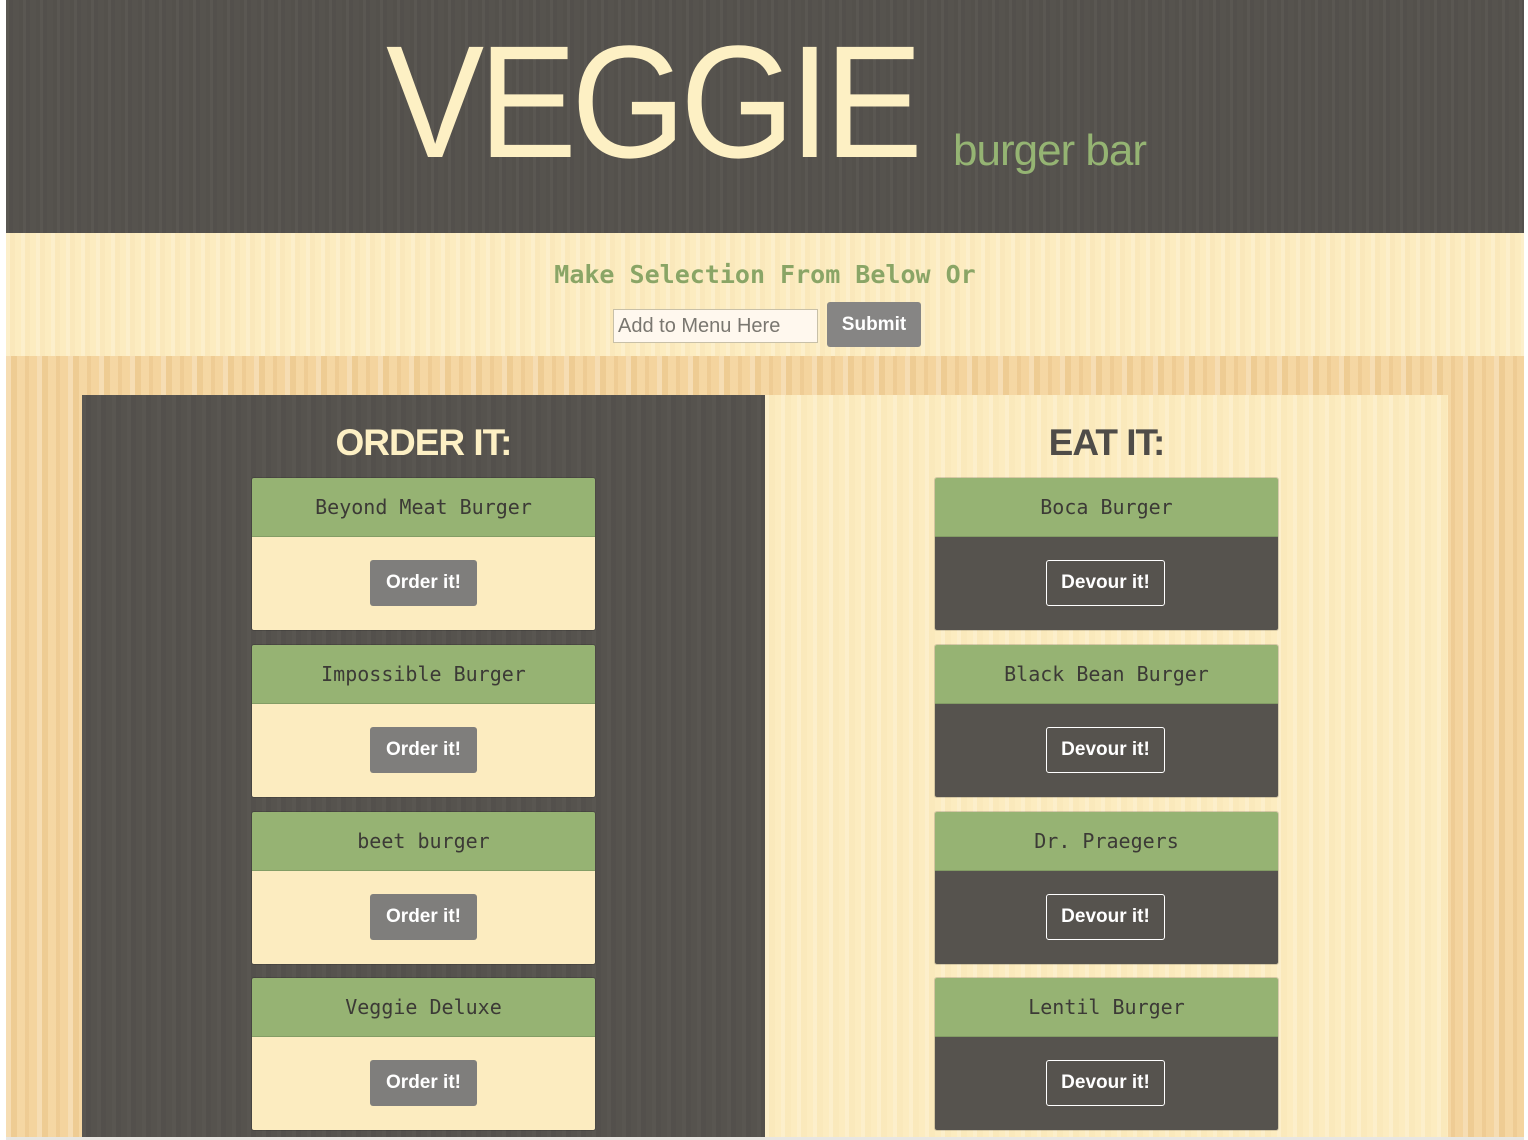 Image resolution: width=1528 pixels, height=1140 pixels. What do you see at coordinates (1050, 150) in the screenshot?
I see `logo-subtitle: burger bar` at bounding box center [1050, 150].